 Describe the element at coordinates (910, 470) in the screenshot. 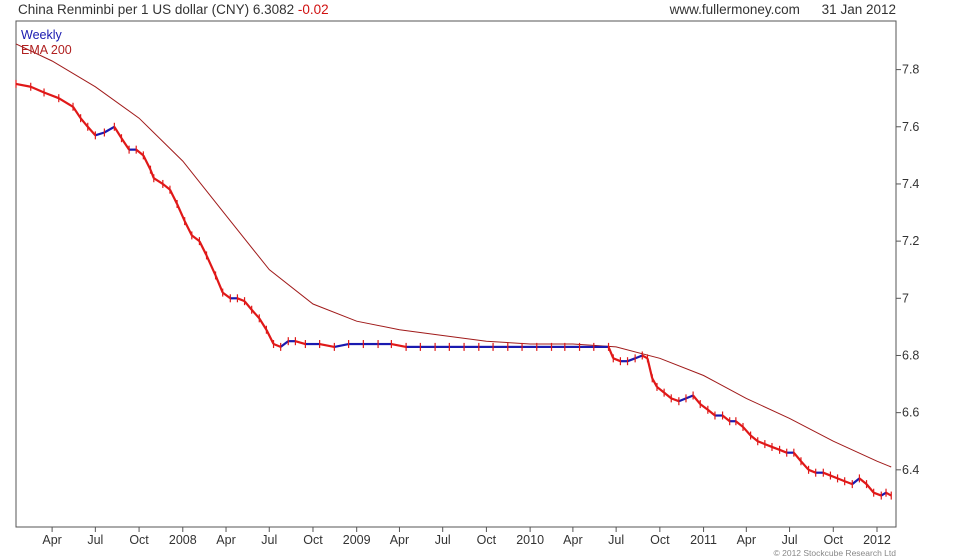

I see `y-tick-label: 6.4` at that location.